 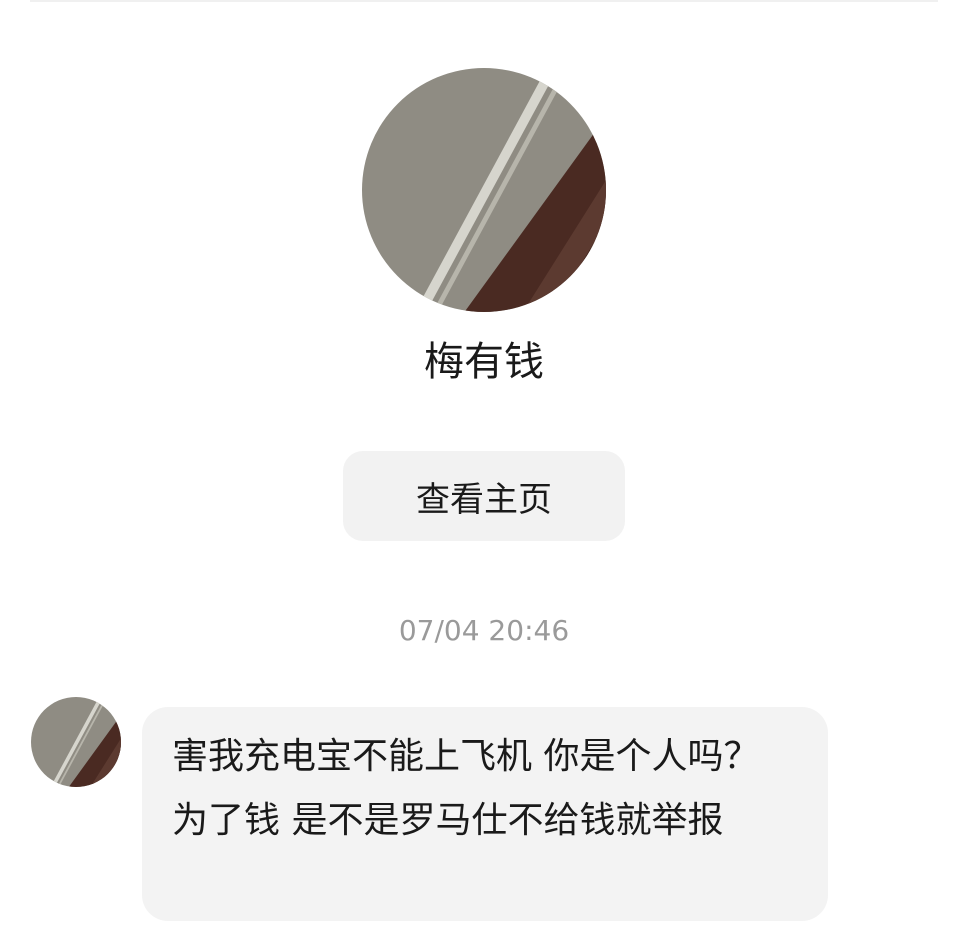 What do you see at coordinates (484, 630) in the screenshot?
I see `message-timestamp: 07/04 20:46` at bounding box center [484, 630].